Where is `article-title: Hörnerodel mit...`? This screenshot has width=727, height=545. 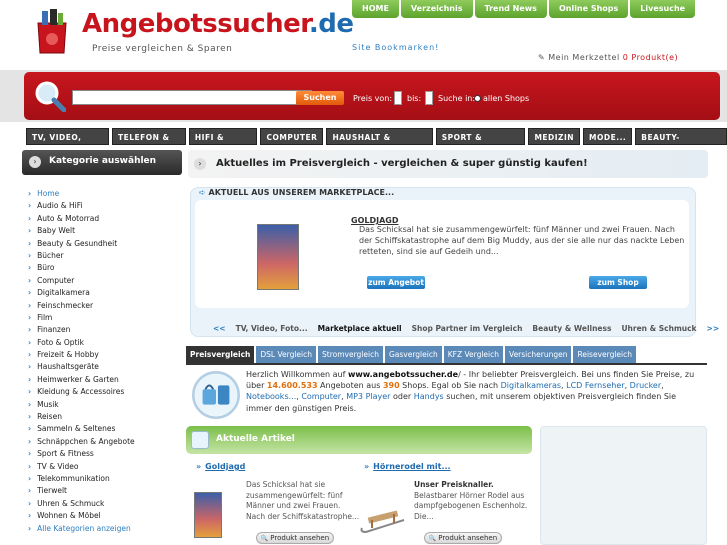 article-title: Hörnerodel mit... is located at coordinates (407, 466).